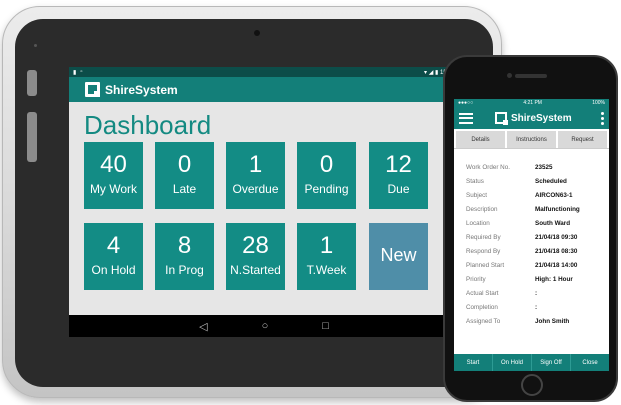  I want to click on tile-late: 0 Late, so click(184, 175).